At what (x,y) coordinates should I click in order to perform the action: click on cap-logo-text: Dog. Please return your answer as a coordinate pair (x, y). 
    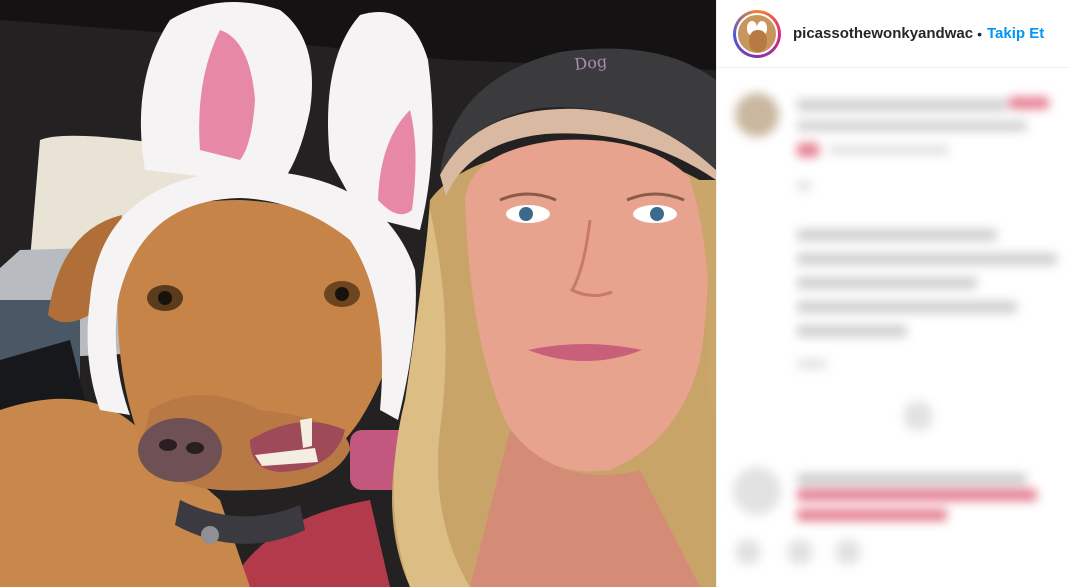
    Looking at the image, I should click on (590, 63).